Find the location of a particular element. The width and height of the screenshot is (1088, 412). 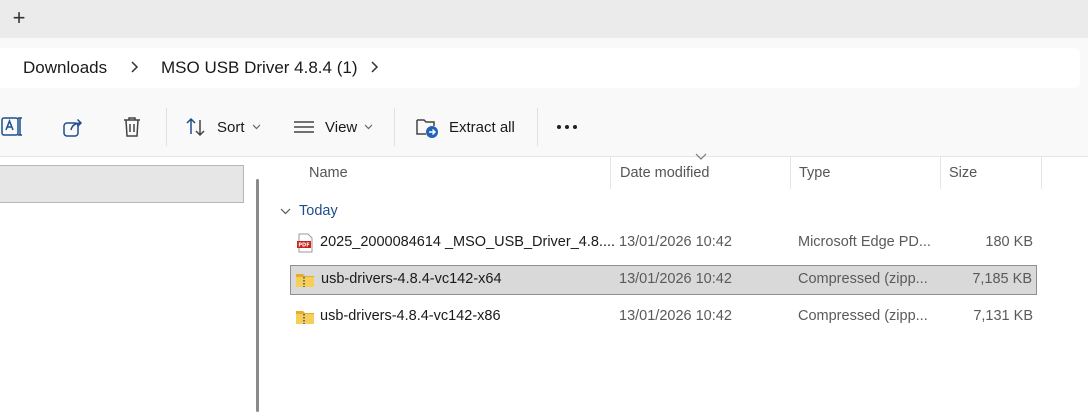

nav-selected-item is located at coordinates (122, 184).